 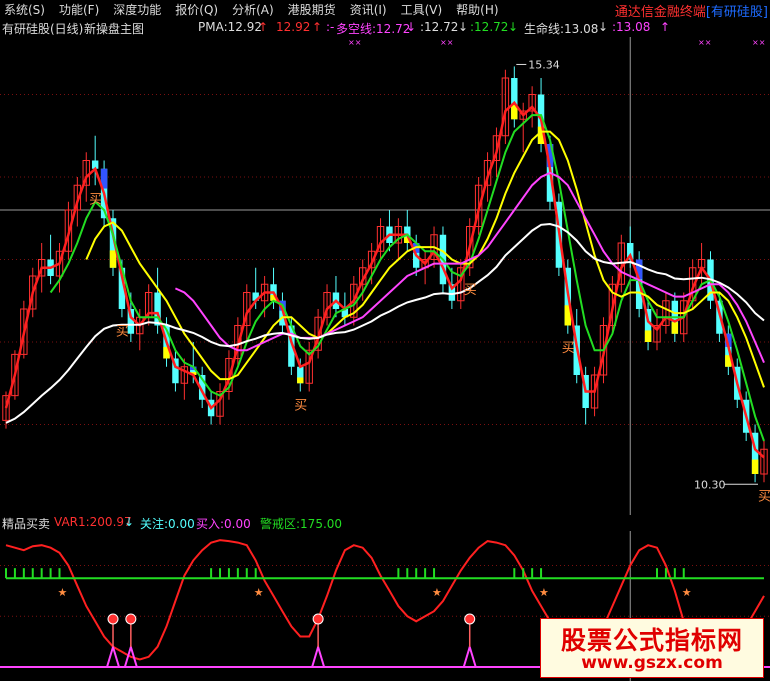 What do you see at coordinates (660, 12) in the screenshot?
I see `brand-name: 通达信金融终端` at bounding box center [660, 12].